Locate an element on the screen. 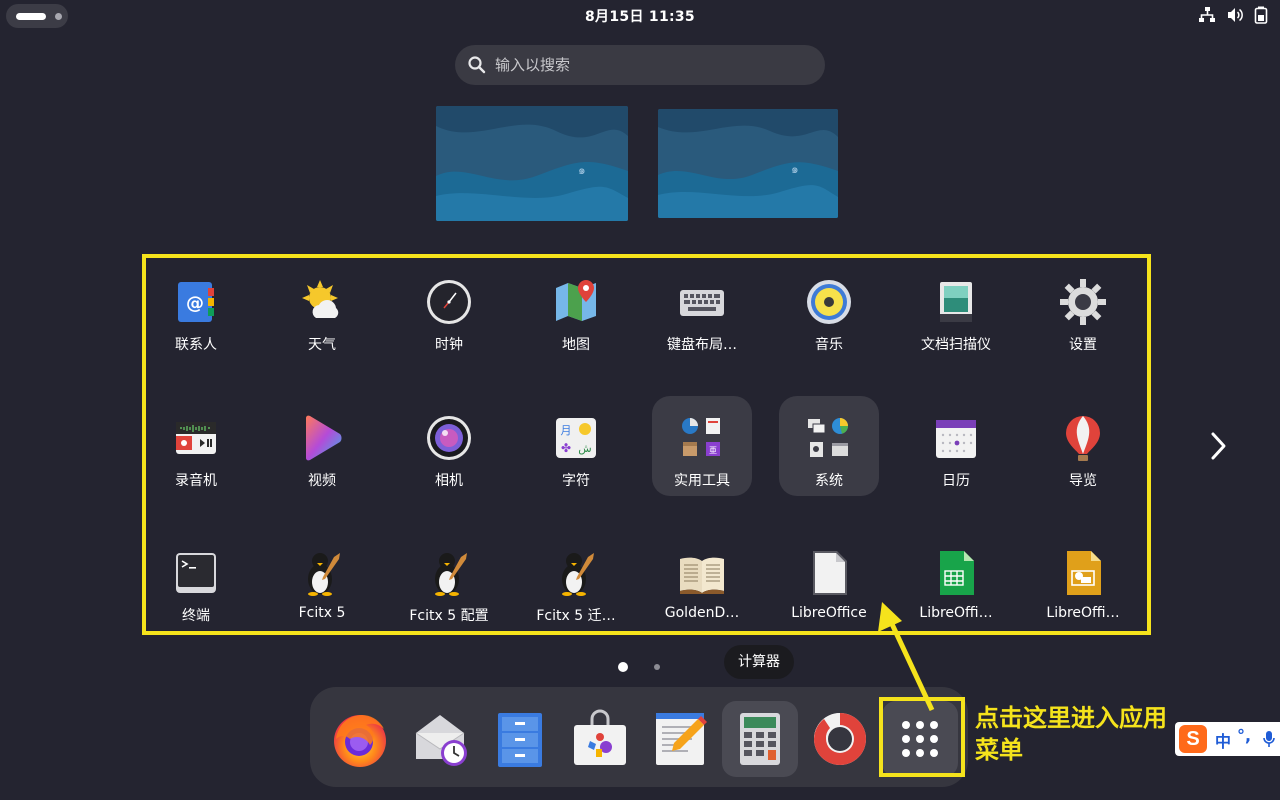 The width and height of the screenshot is (1280, 800). svg-text: ش is located at coordinates (584, 448).